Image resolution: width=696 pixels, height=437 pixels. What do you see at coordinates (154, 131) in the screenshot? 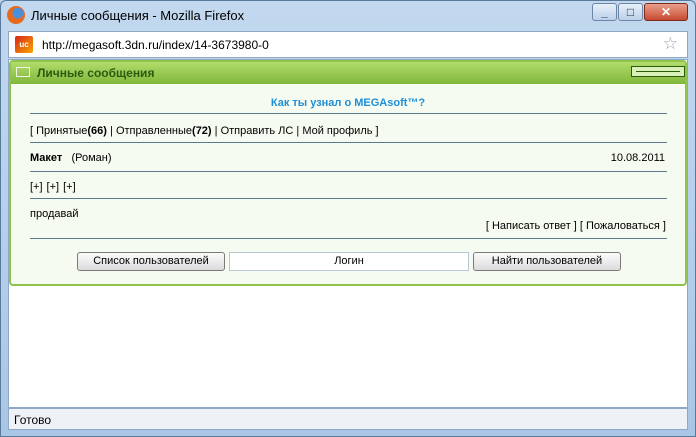
I see `sent-label: Отправленные` at bounding box center [154, 131].